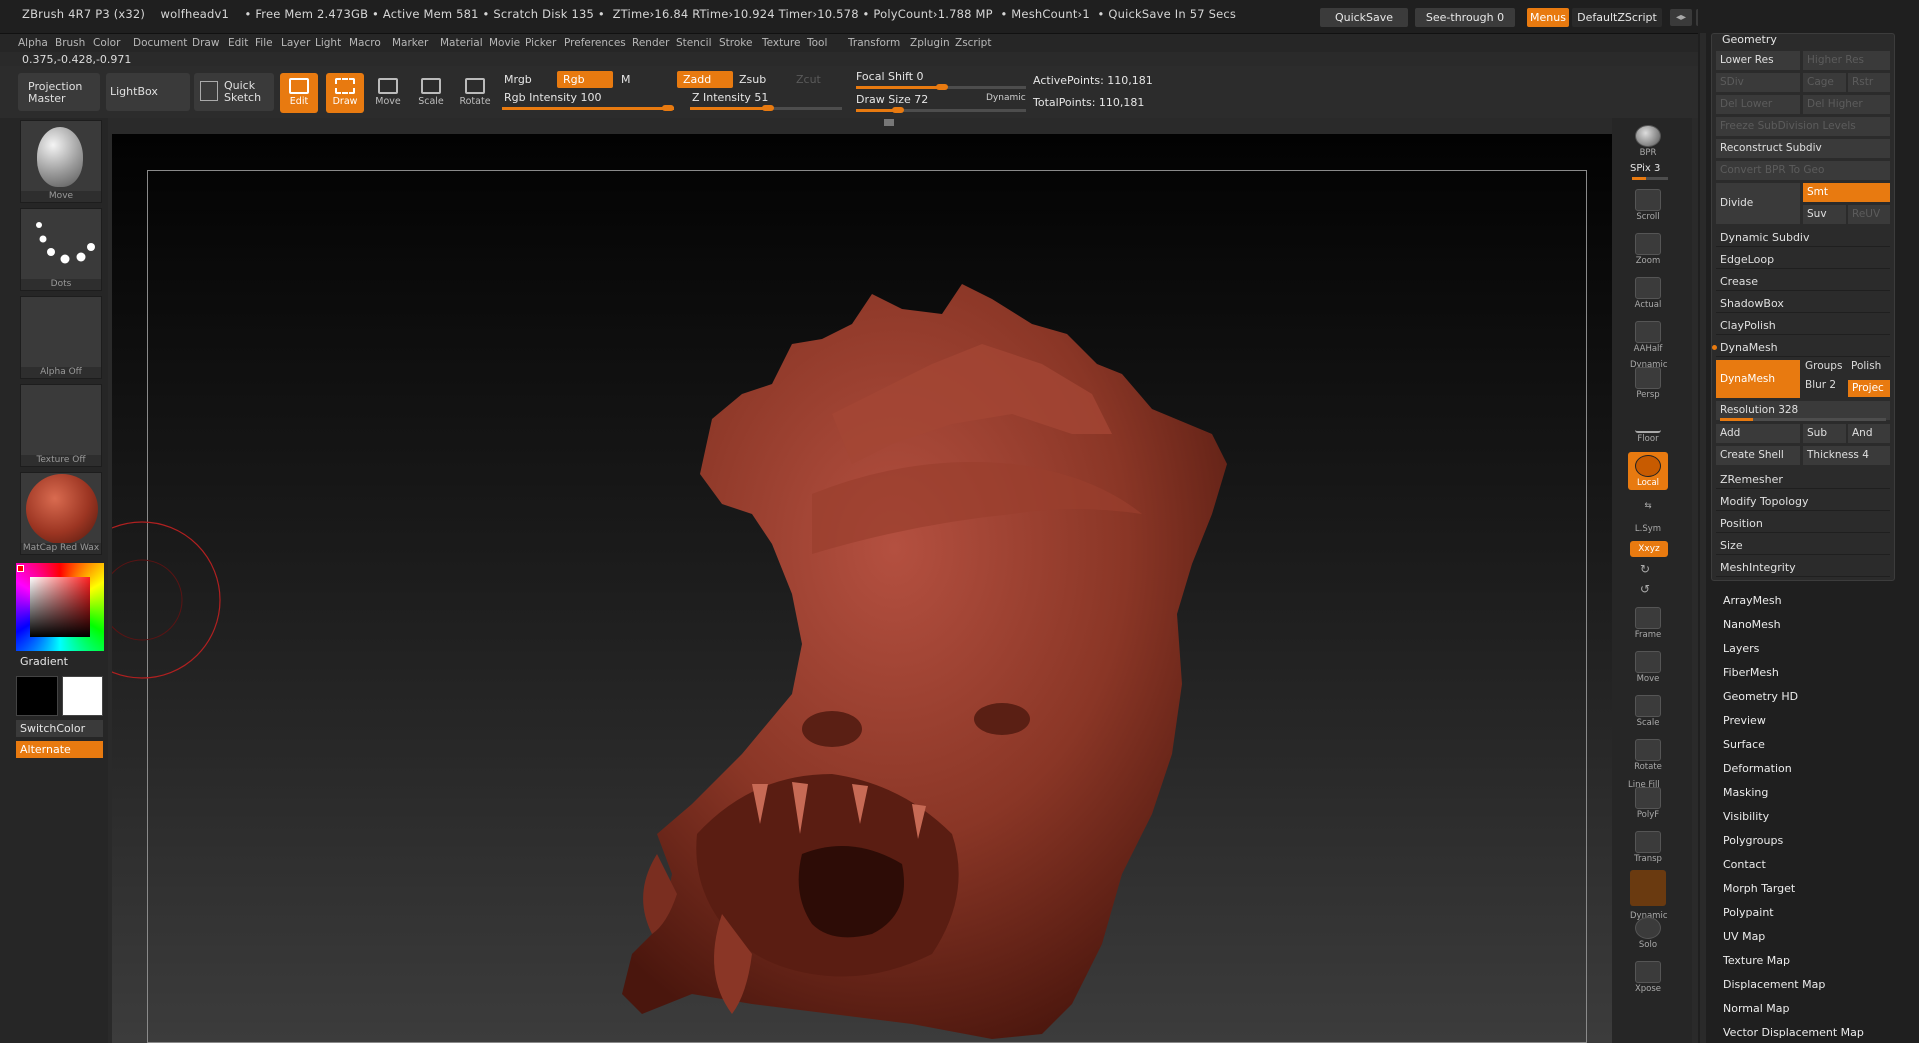 The width and height of the screenshot is (1919, 1043). What do you see at coordinates (874, 43) in the screenshot?
I see `menu-transform: Transform` at bounding box center [874, 43].